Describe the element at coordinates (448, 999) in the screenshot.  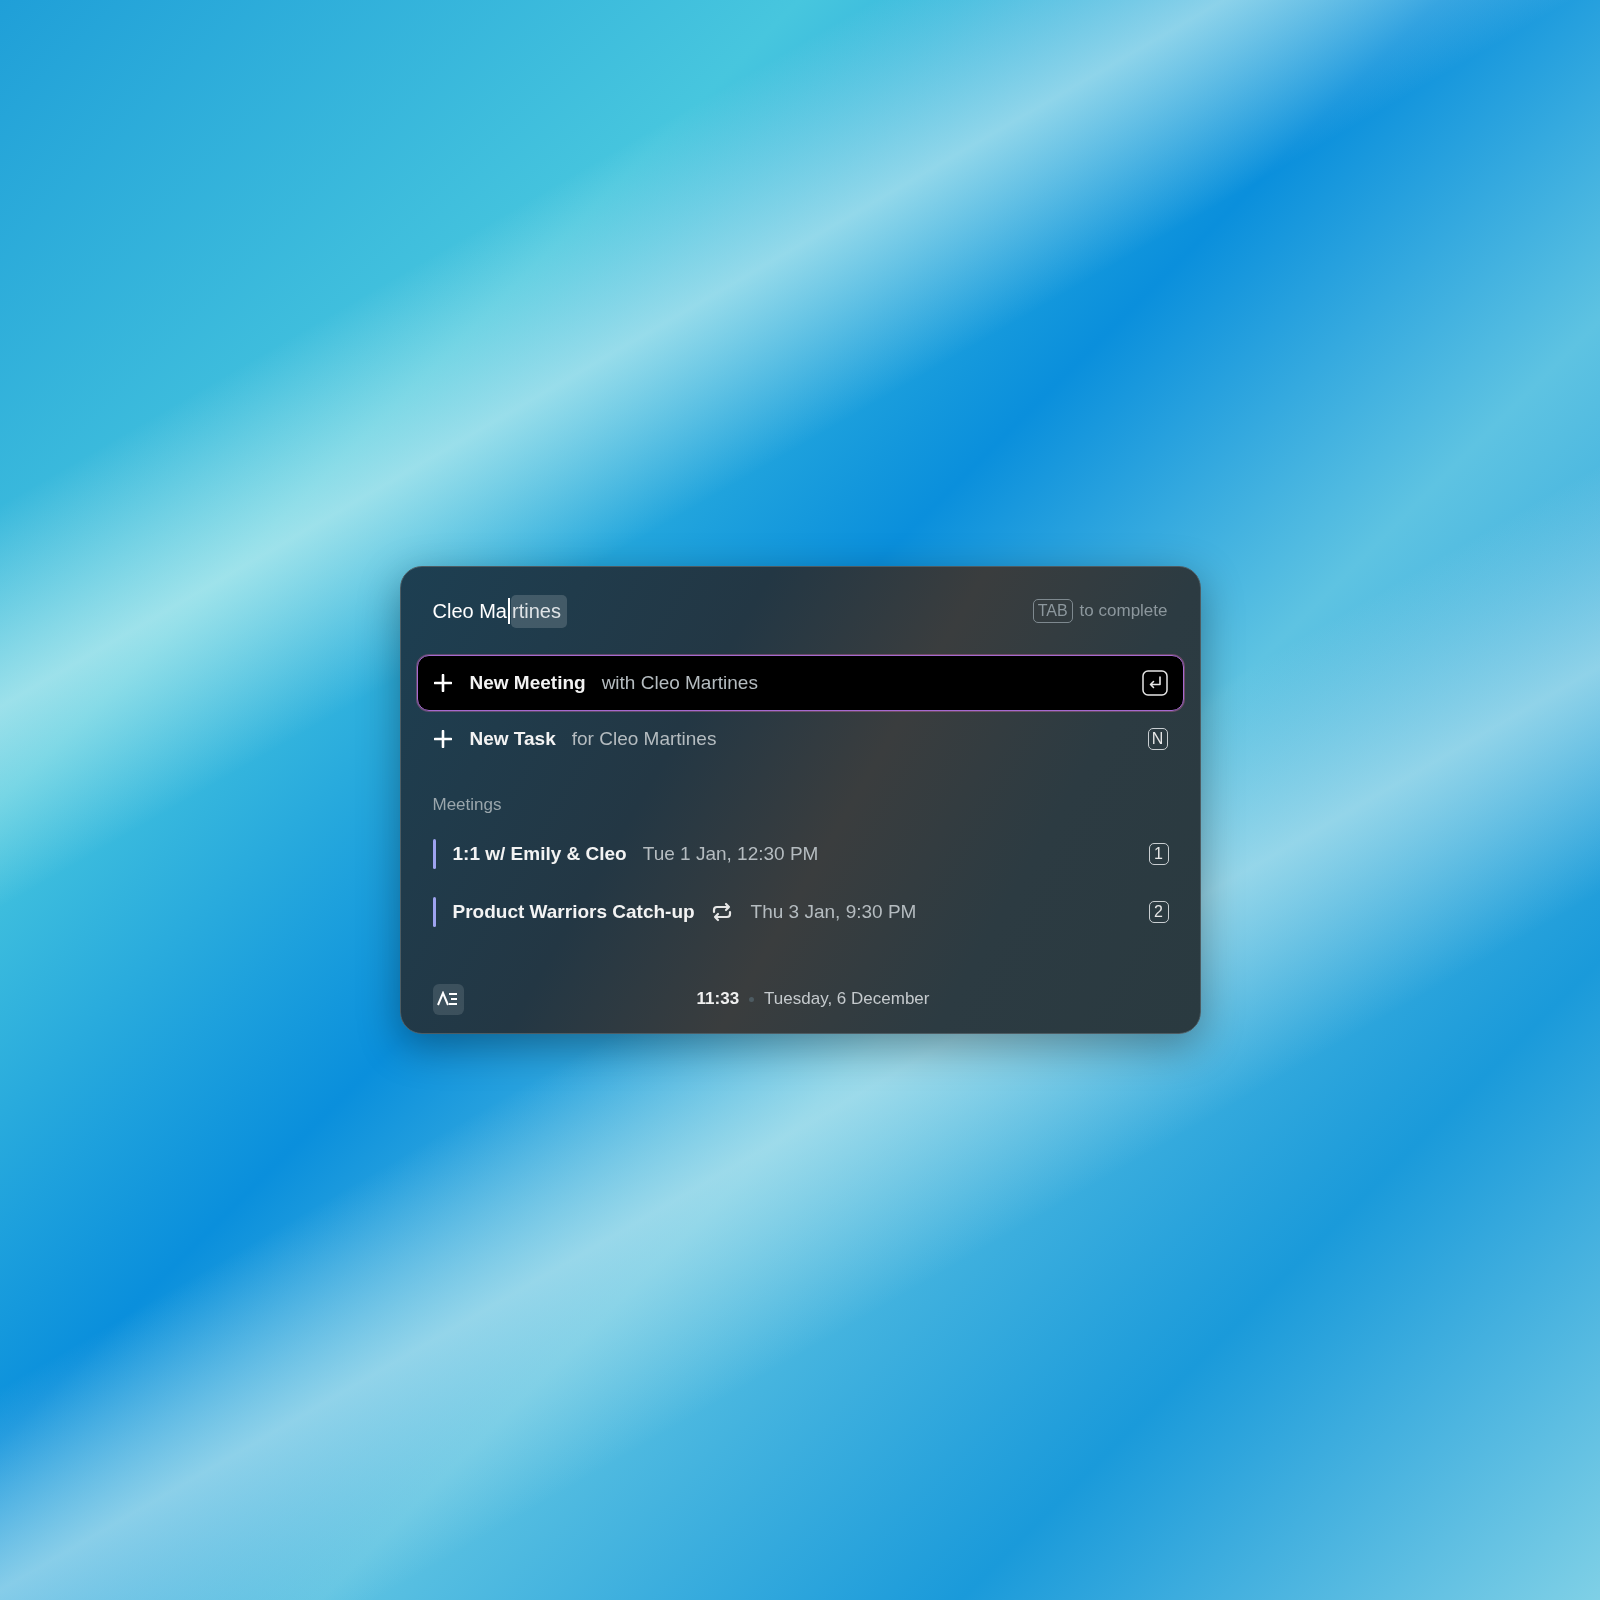
I see `app-logo-icon` at that location.